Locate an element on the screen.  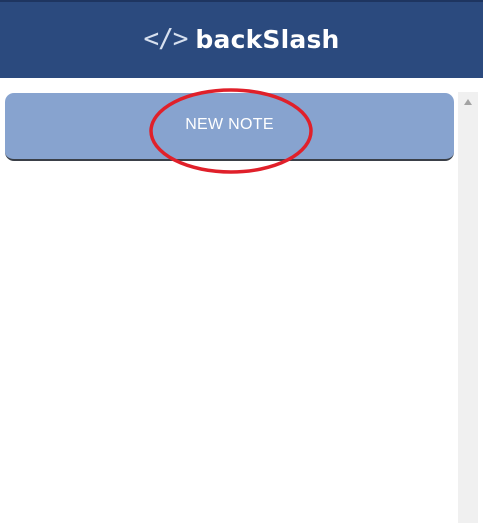
scroll-up-button is located at coordinates (468, 102).